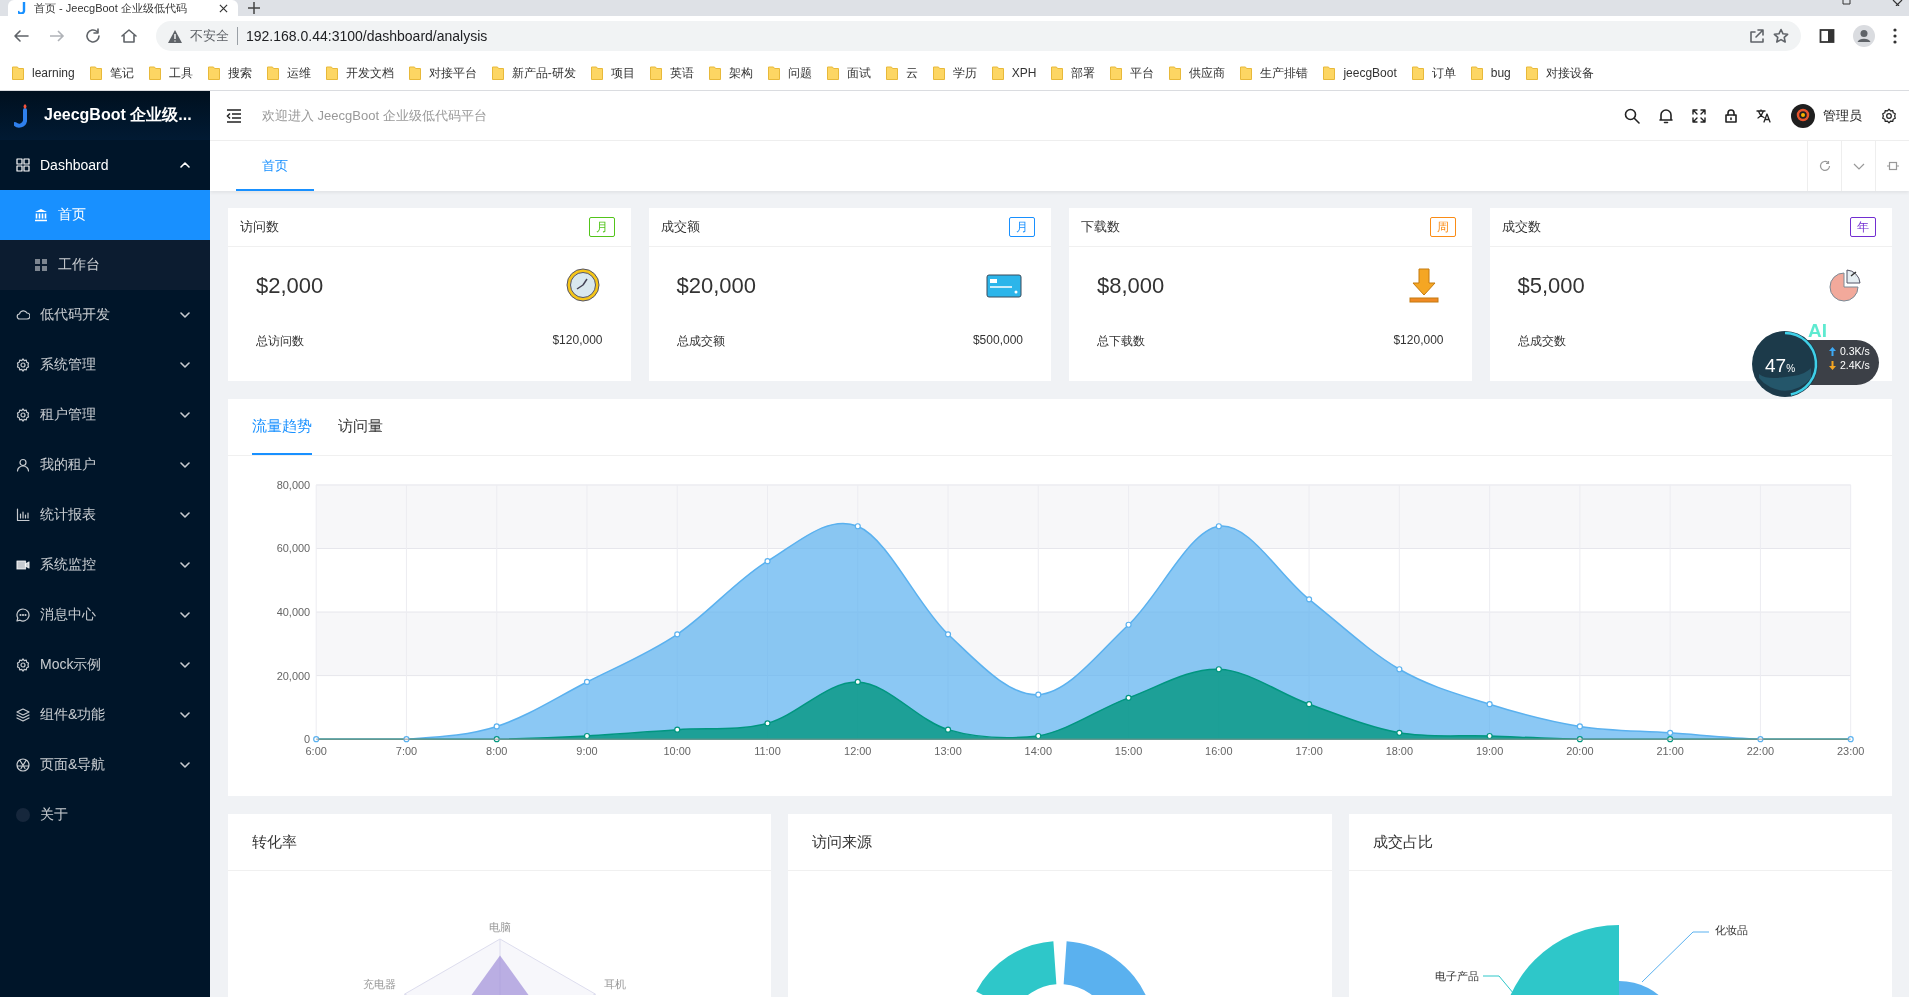 This screenshot has width=1909, height=997. Describe the element at coordinates (1456, 976) in the screenshot. I see `chart-label: 电子产品` at that location.